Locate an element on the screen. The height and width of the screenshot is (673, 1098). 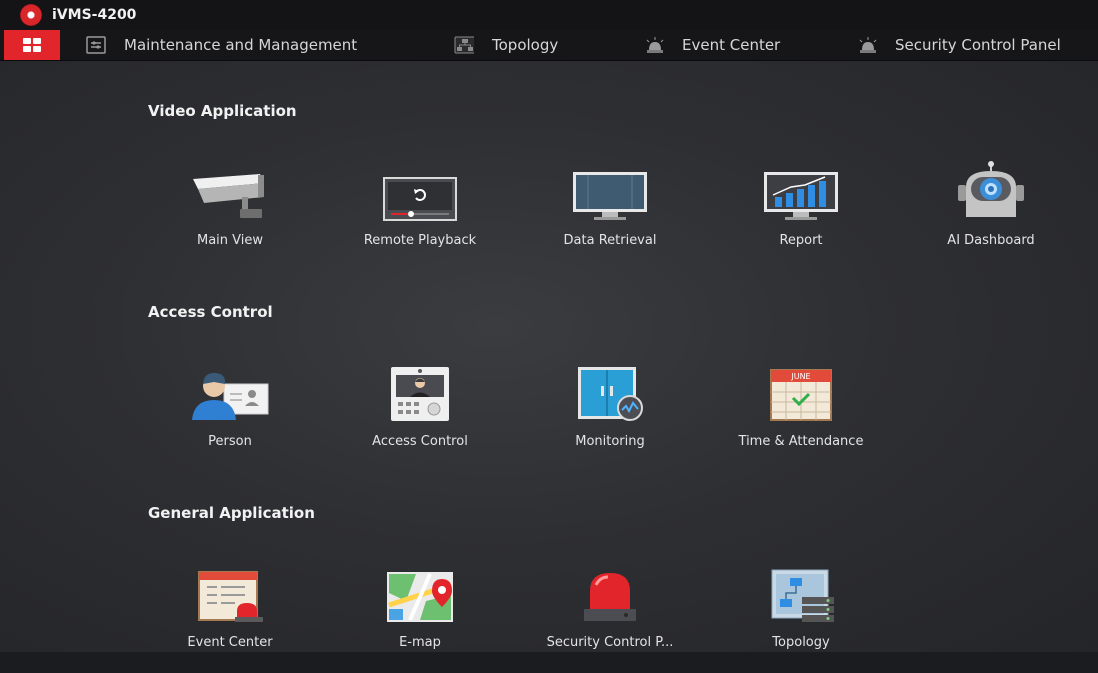
intercom-icon is located at coordinates (420, 392).